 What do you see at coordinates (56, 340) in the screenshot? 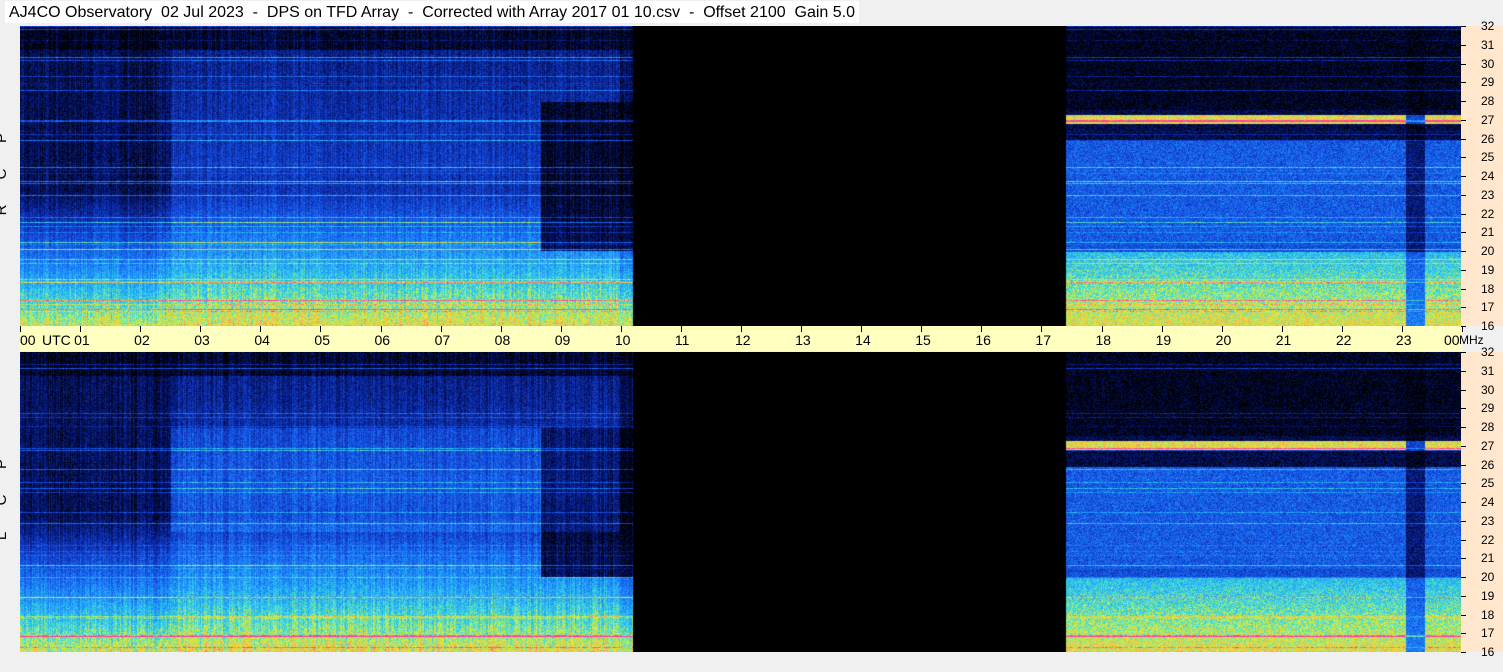
I see `utc-unit-label: UTC` at bounding box center [56, 340].